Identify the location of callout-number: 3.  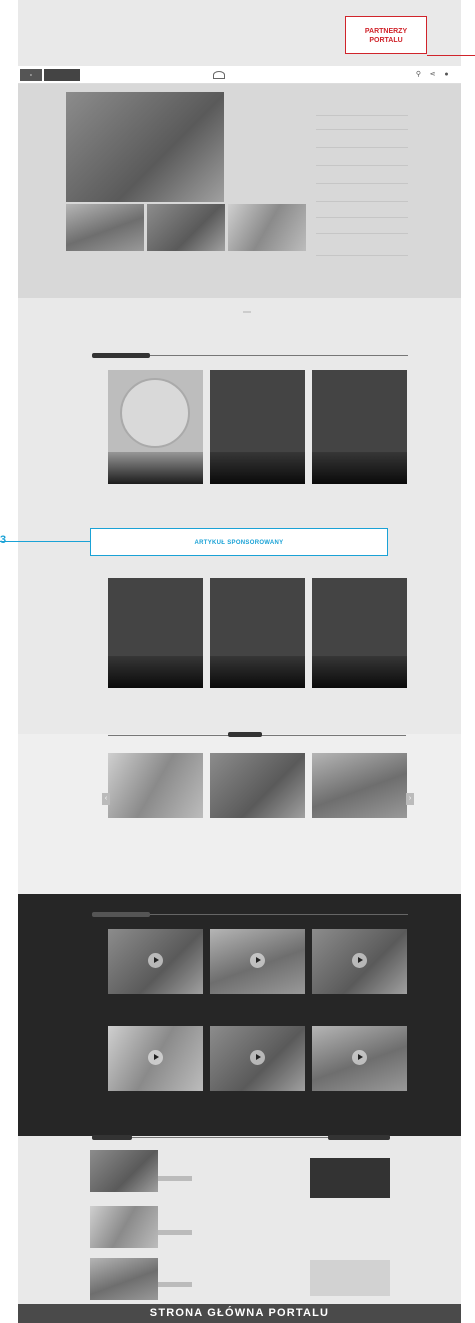
(3, 540).